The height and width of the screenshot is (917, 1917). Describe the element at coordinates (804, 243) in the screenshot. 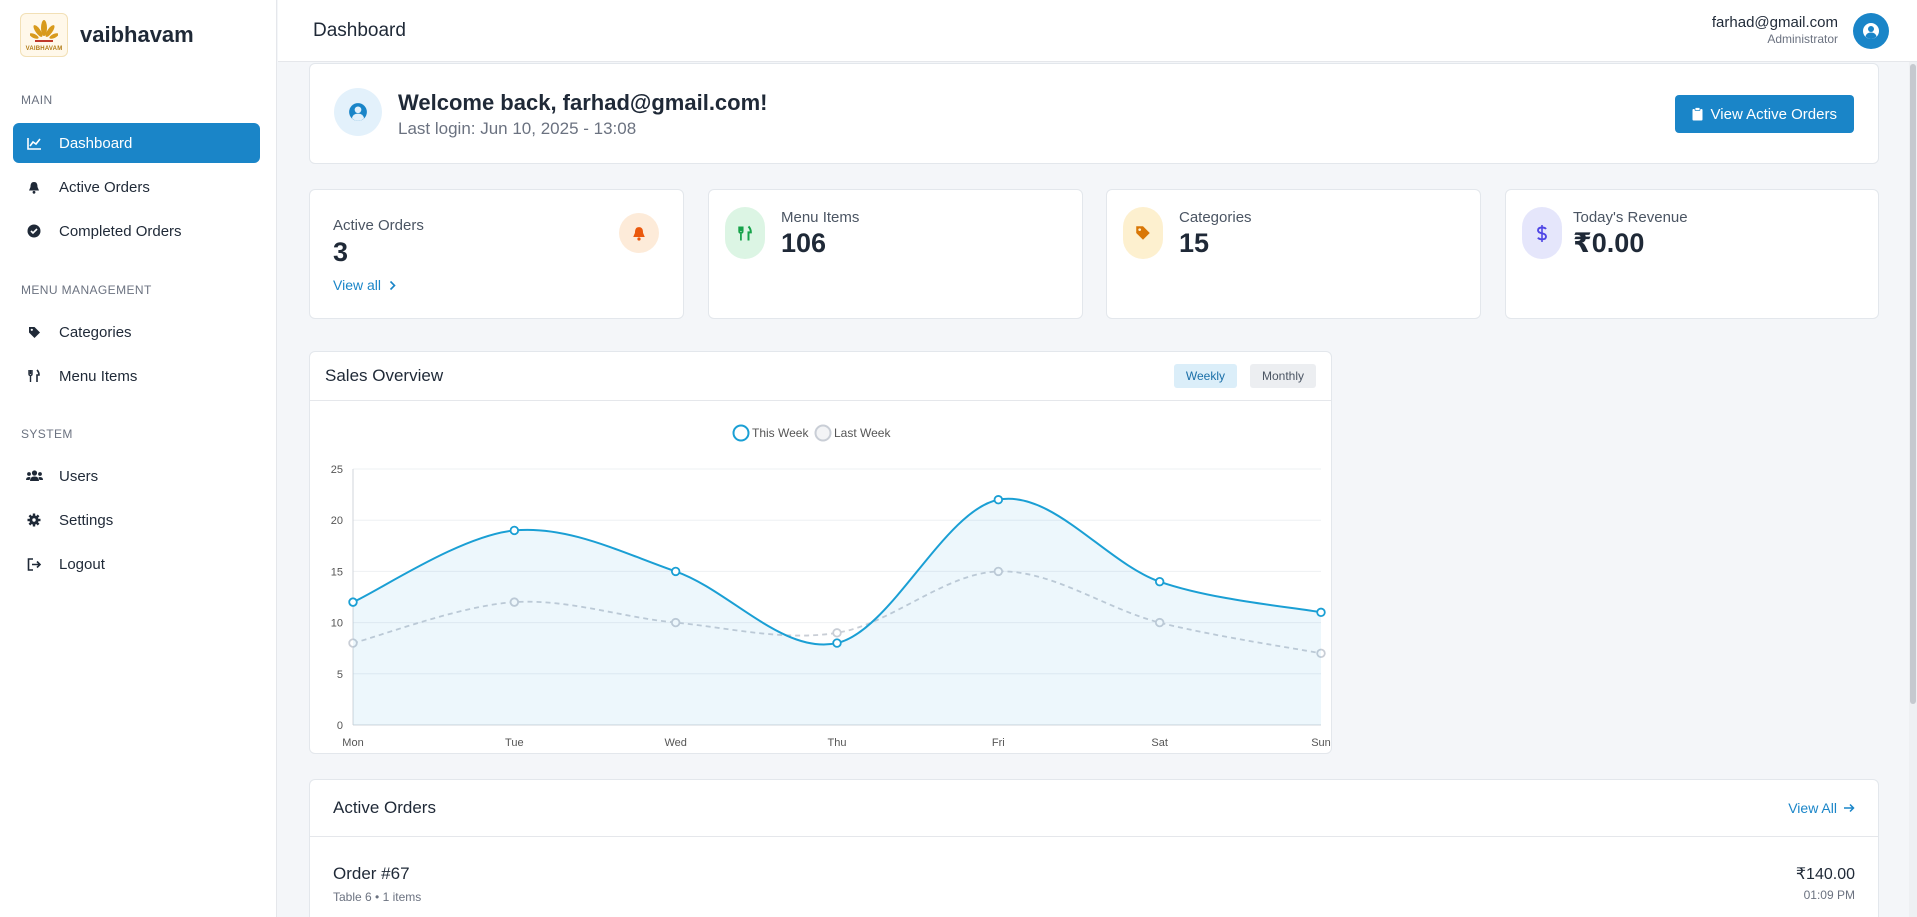

I see `stat-value: 106` at that location.